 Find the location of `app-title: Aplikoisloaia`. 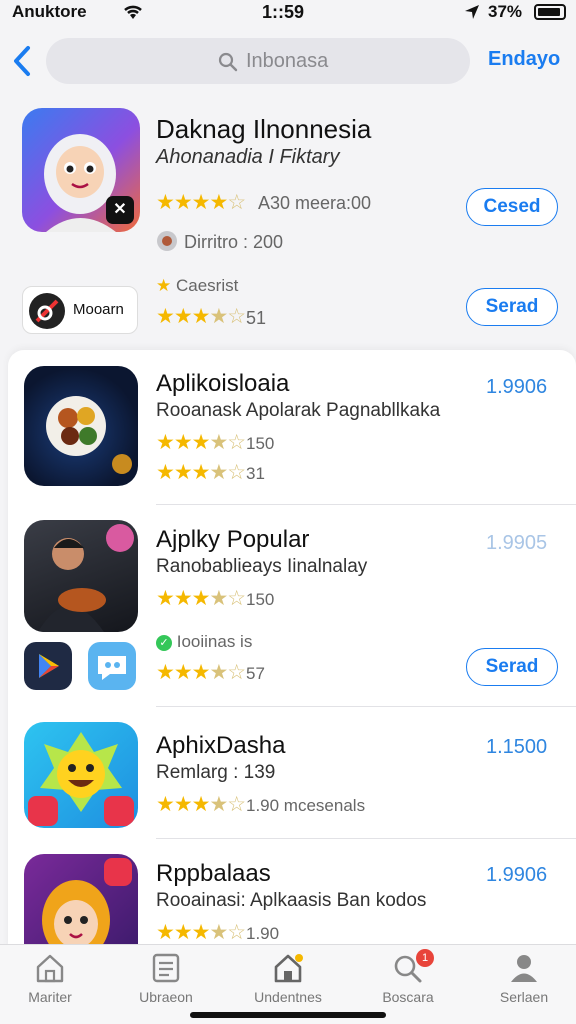

app-title: Aplikoisloaia is located at coordinates (223, 383).